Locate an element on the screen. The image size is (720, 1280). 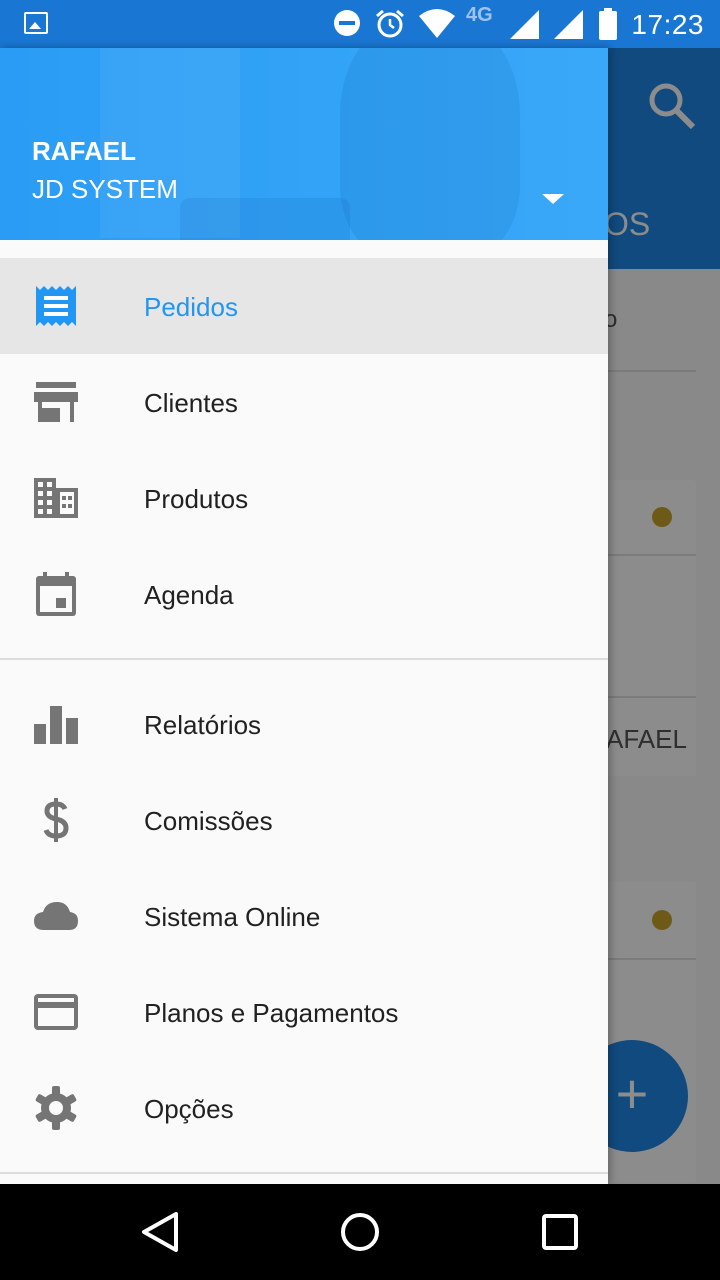
menu-item-label: Clientes is located at coordinates (191, 403).